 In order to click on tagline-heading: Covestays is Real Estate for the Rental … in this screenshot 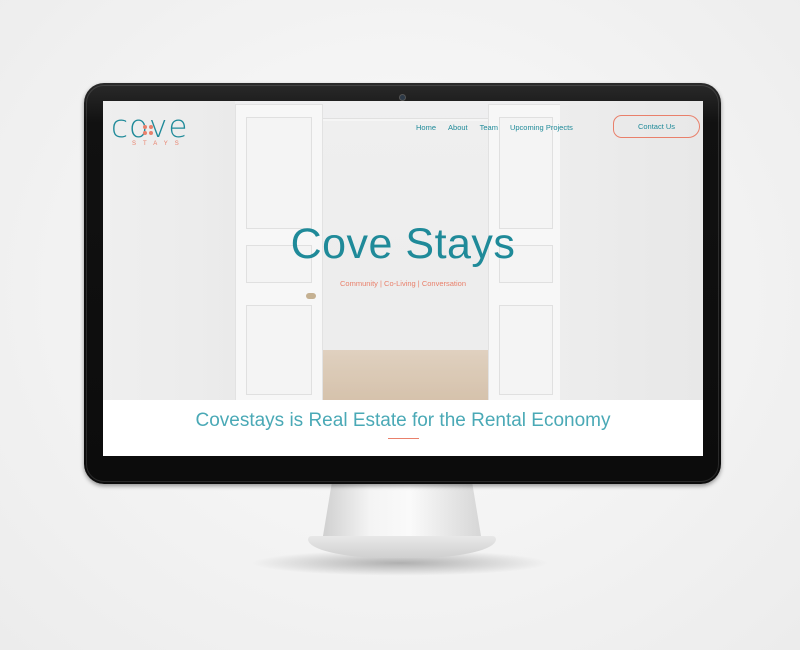, I will do `click(403, 420)`.